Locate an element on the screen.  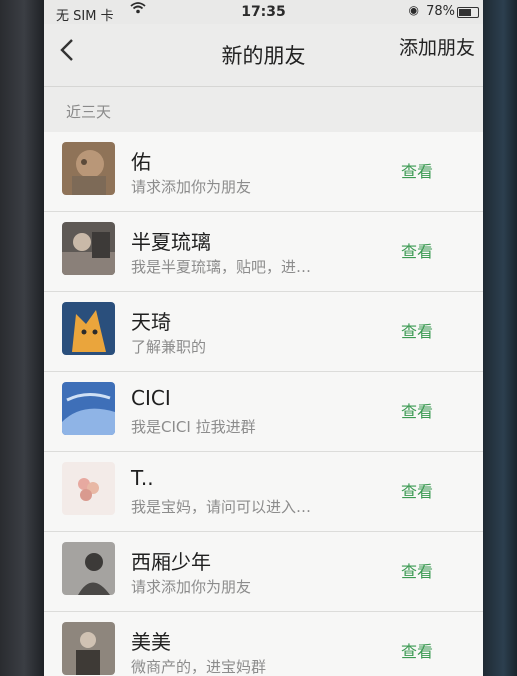
request-name: 美美 is located at coordinates (151, 642).